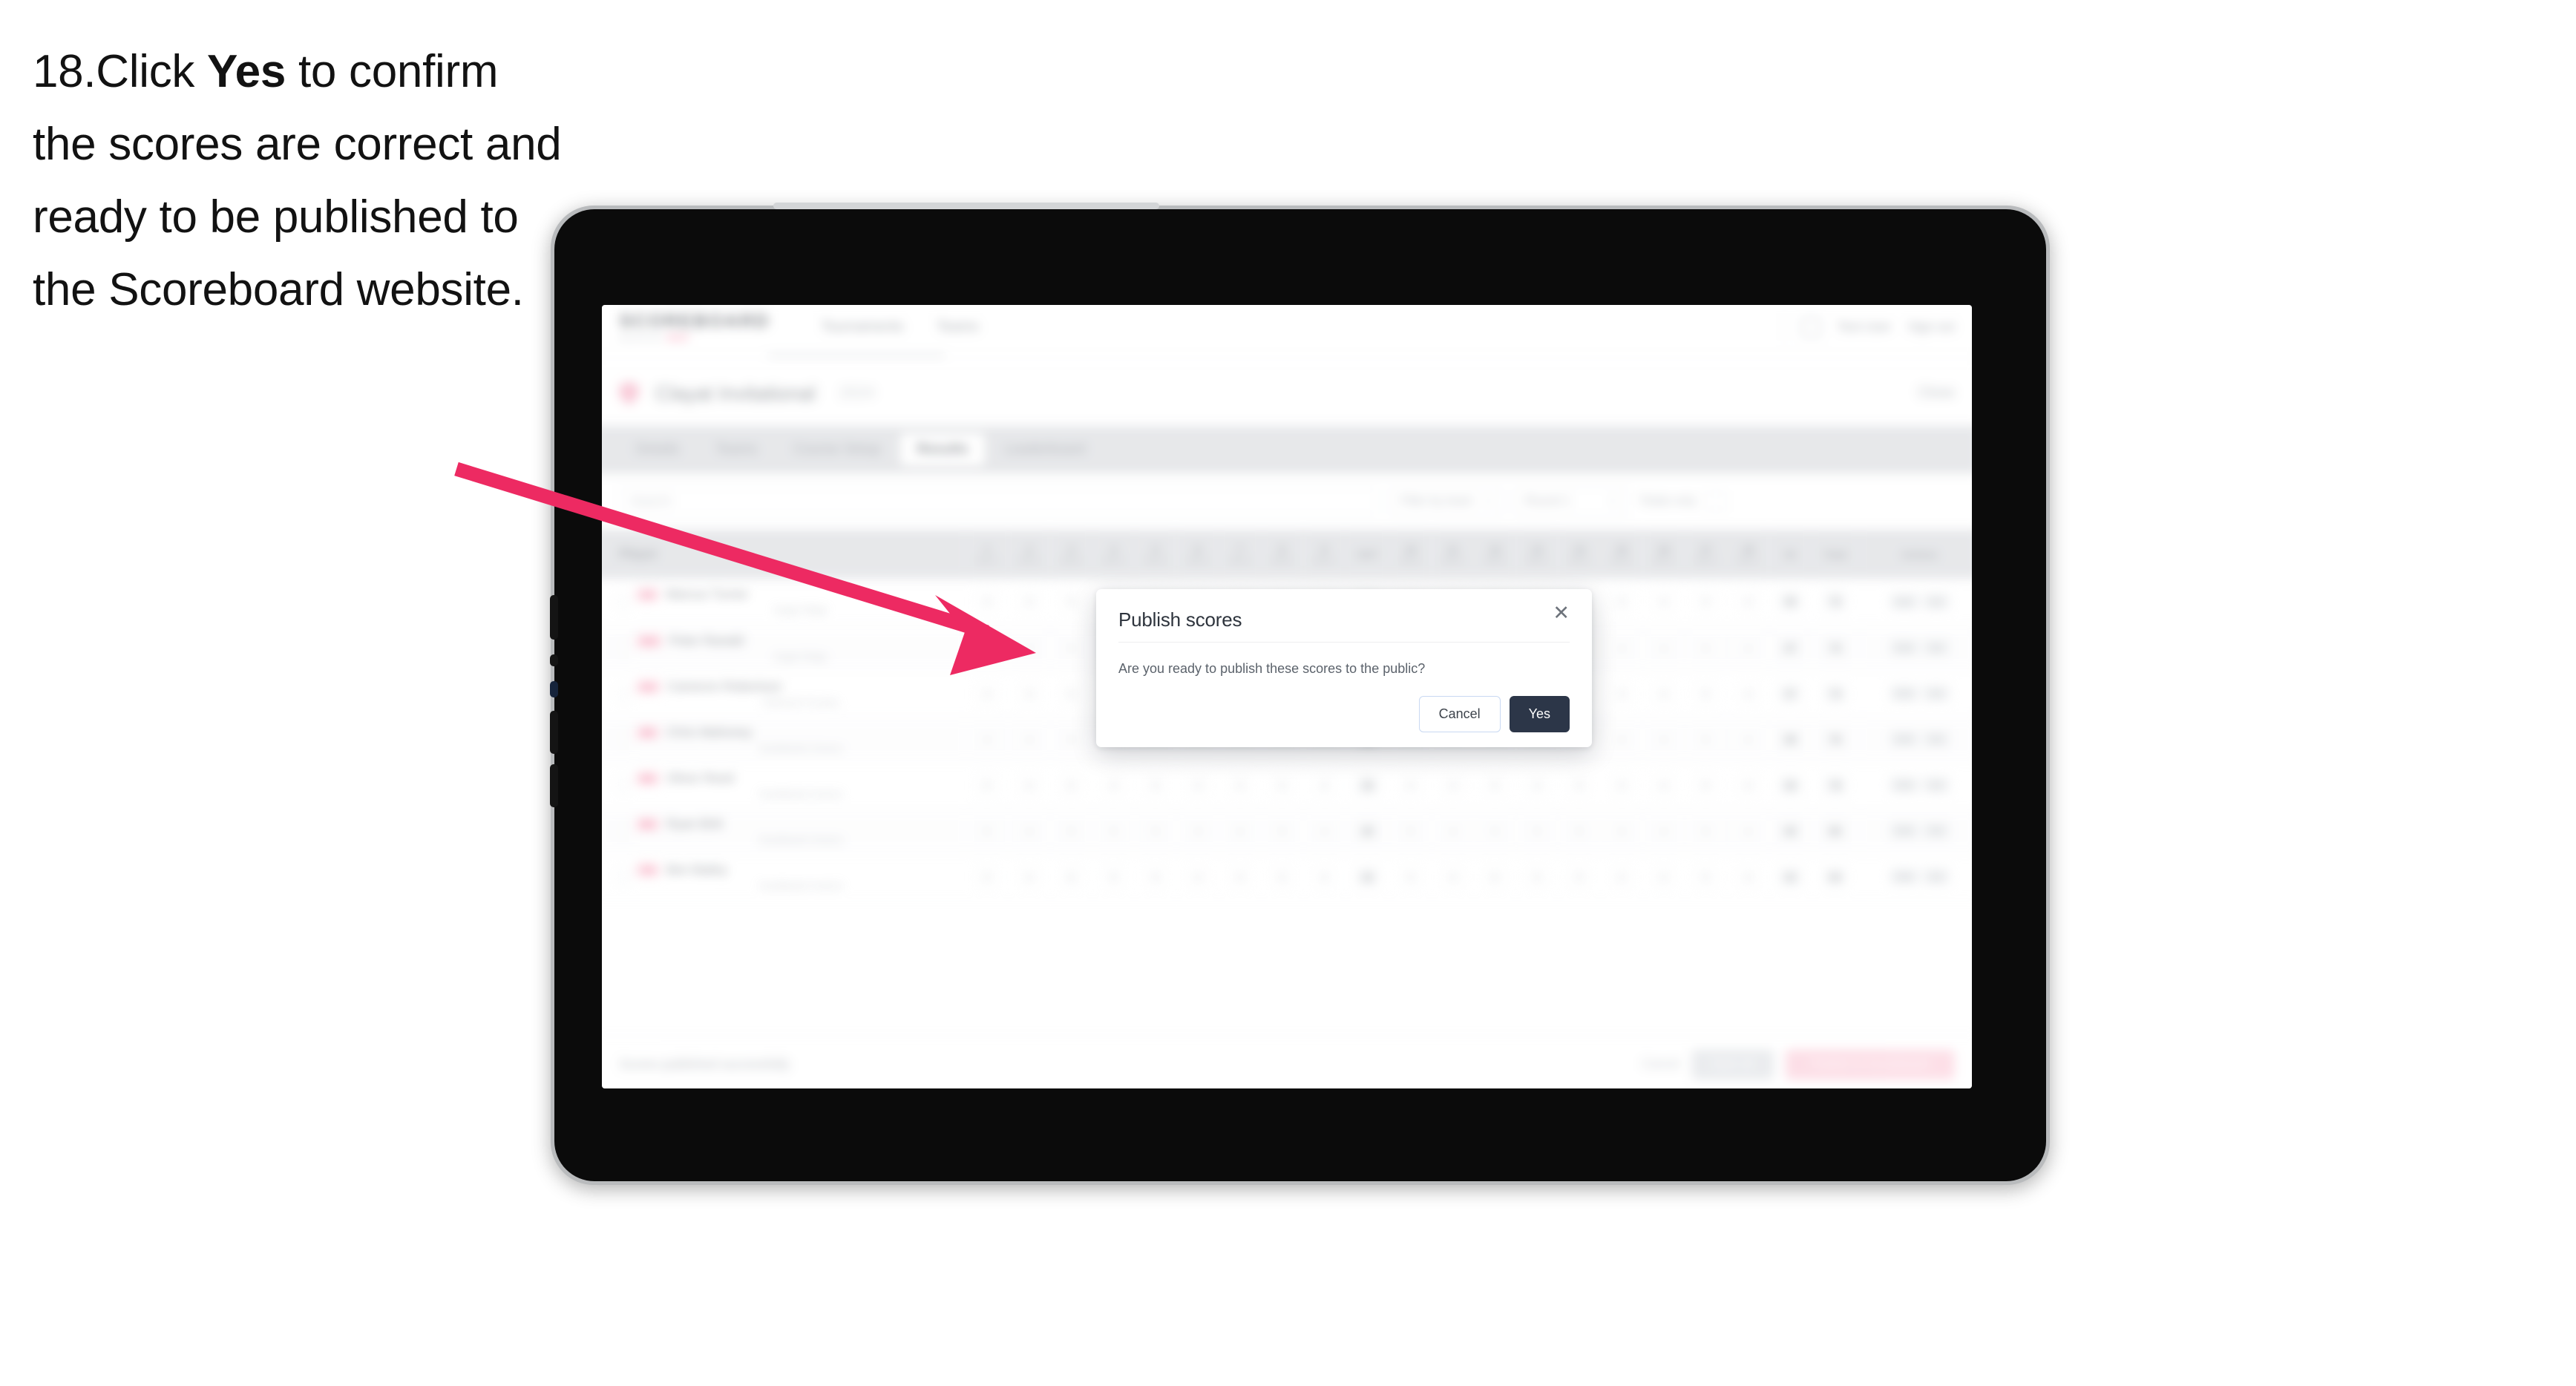  What do you see at coordinates (1715, 502) in the screenshot?
I see `settings-icon` at bounding box center [1715, 502].